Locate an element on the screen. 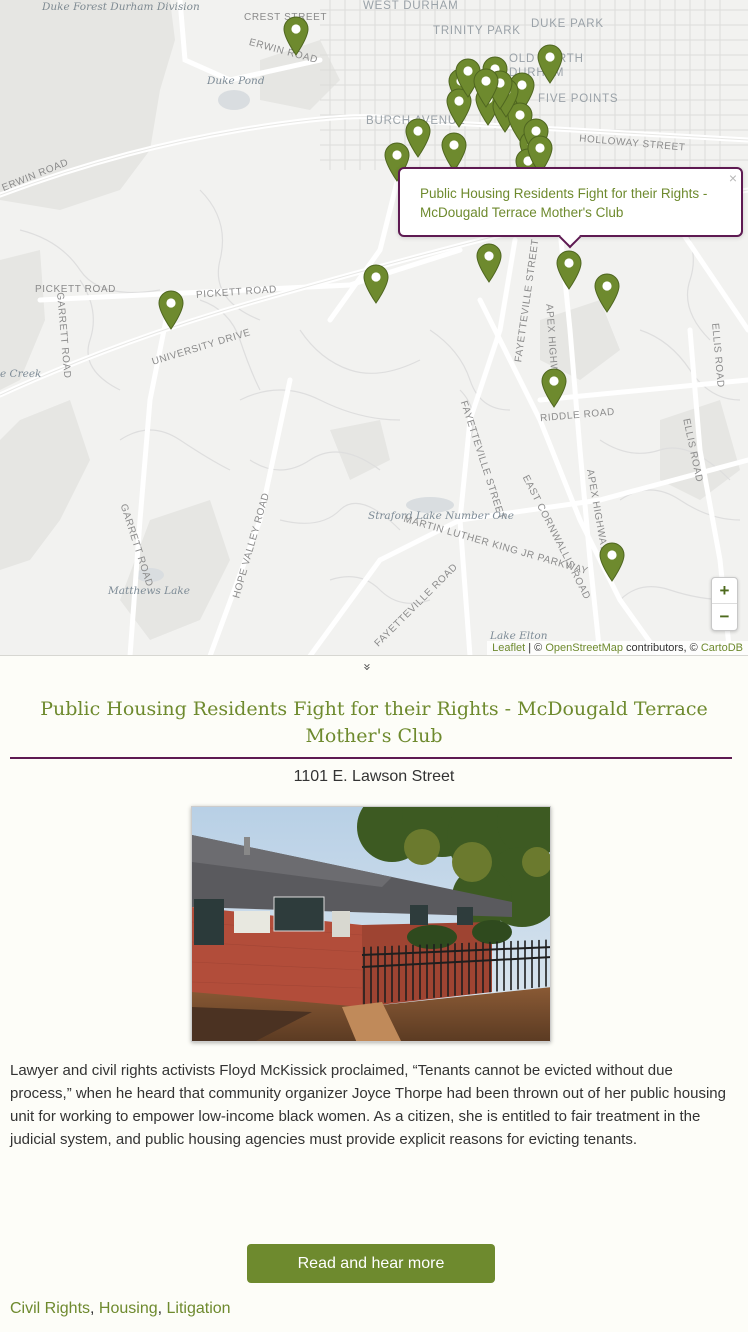 The height and width of the screenshot is (1332, 748). tag-list: Civil Rights, Housing, Litigation is located at coordinates (120, 1309).